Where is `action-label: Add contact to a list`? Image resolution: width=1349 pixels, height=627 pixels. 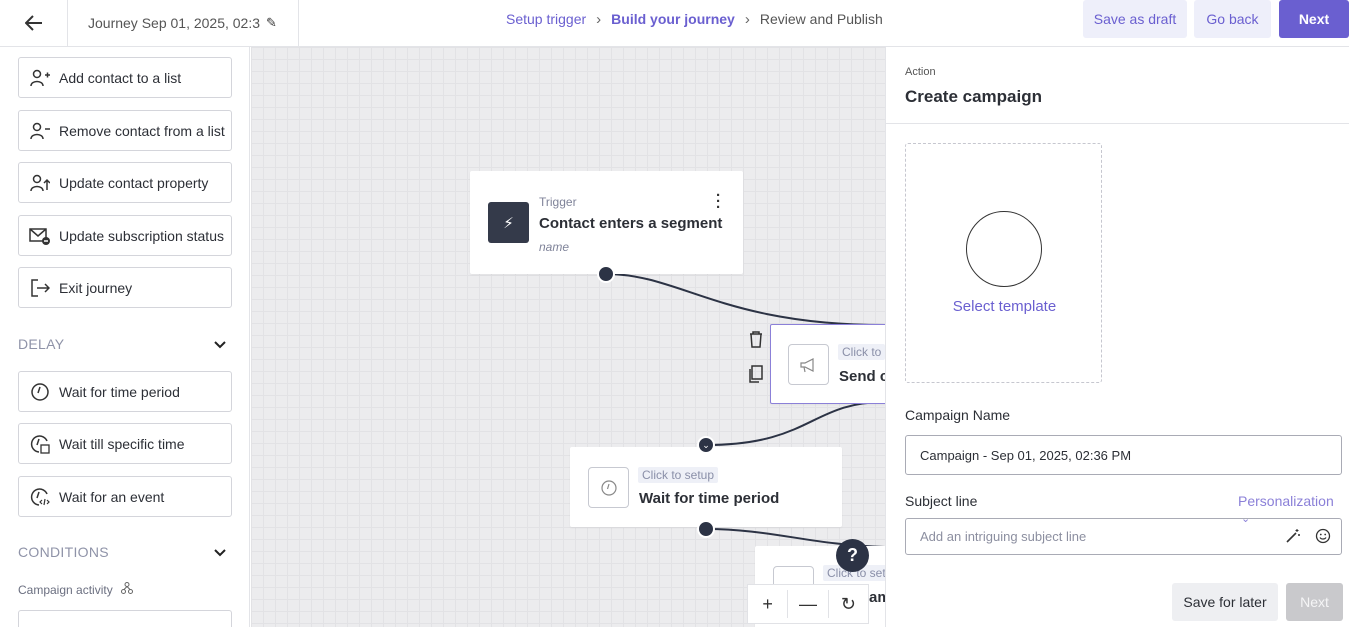
action-label: Add contact to a list is located at coordinates (120, 77).